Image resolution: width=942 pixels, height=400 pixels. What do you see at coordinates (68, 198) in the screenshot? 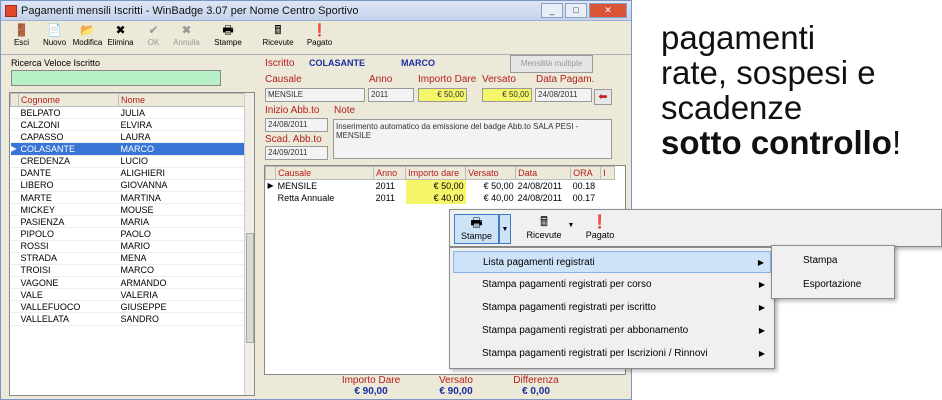
I see `member-cognome: MARTE` at bounding box center [68, 198].